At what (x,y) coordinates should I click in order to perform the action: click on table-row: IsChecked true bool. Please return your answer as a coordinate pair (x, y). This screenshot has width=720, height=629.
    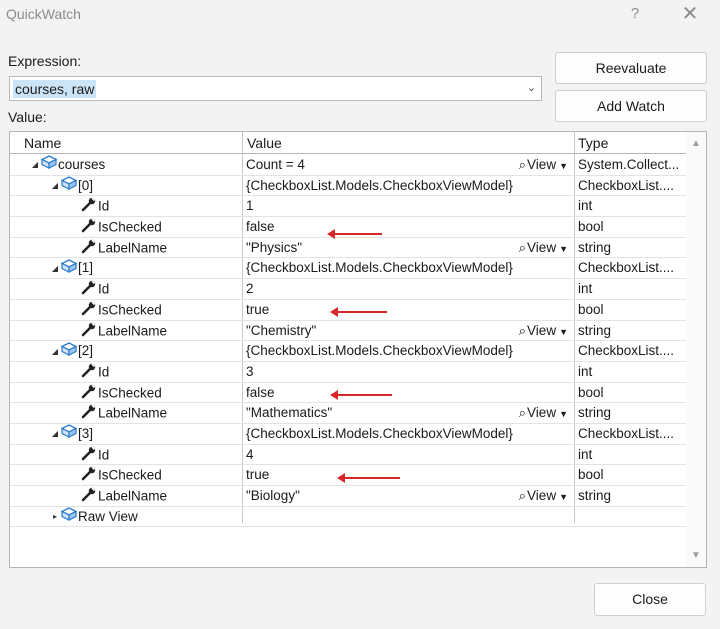
    Looking at the image, I should click on (348, 475).